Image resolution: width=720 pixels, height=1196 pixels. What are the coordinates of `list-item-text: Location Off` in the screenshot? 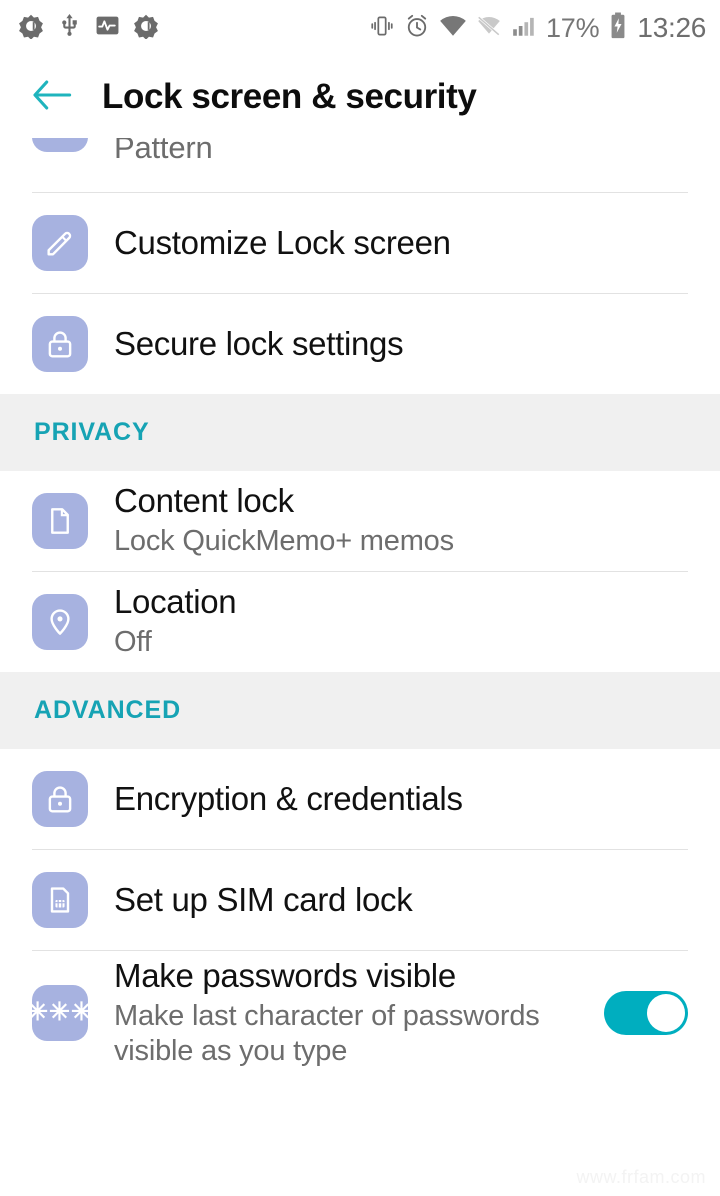 It's located at (401, 621).